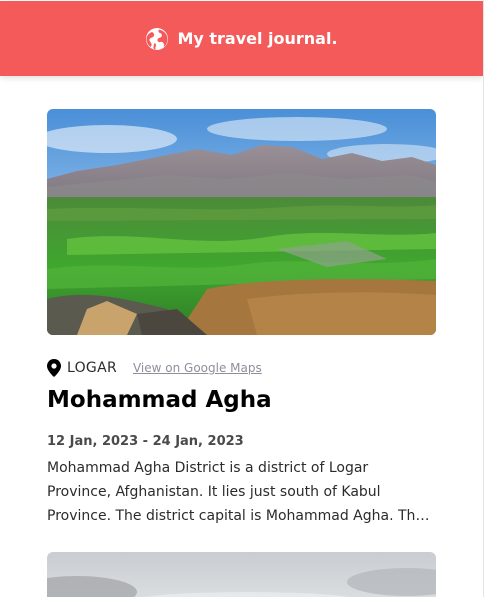  I want to click on location-row: LOGAR View on Google Maps, so click(241, 368).